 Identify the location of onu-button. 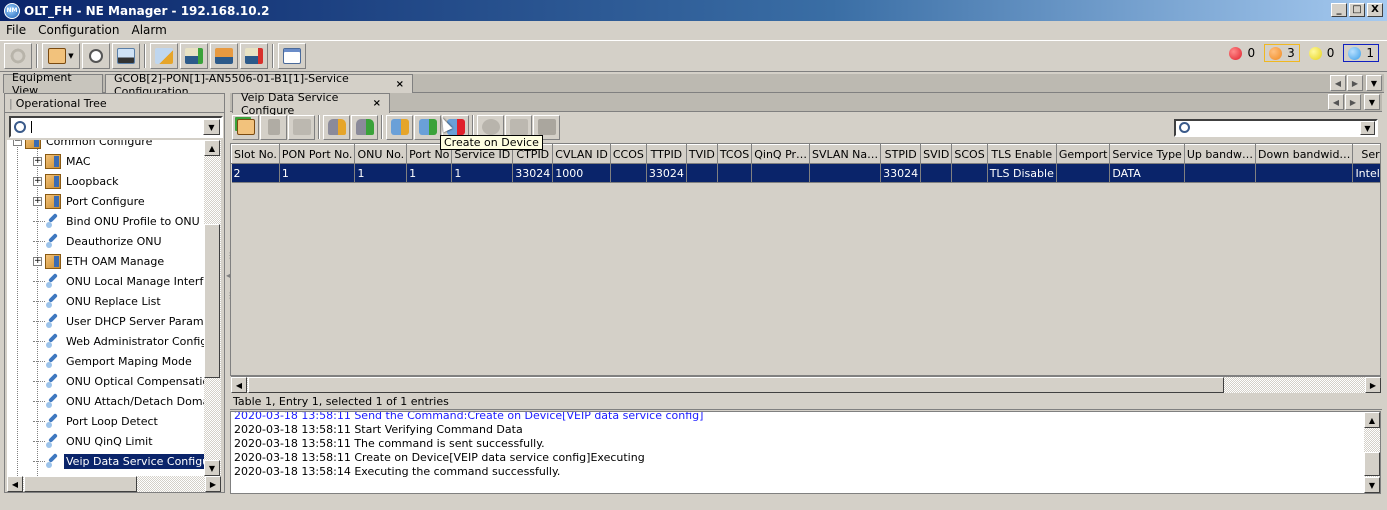
(126, 56).